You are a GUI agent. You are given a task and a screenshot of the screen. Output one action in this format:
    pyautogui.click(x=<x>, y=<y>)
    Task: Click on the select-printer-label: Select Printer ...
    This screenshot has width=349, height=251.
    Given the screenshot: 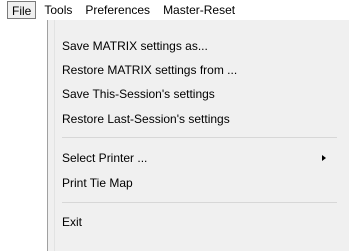 What is the action you would take?
    pyautogui.click(x=105, y=158)
    